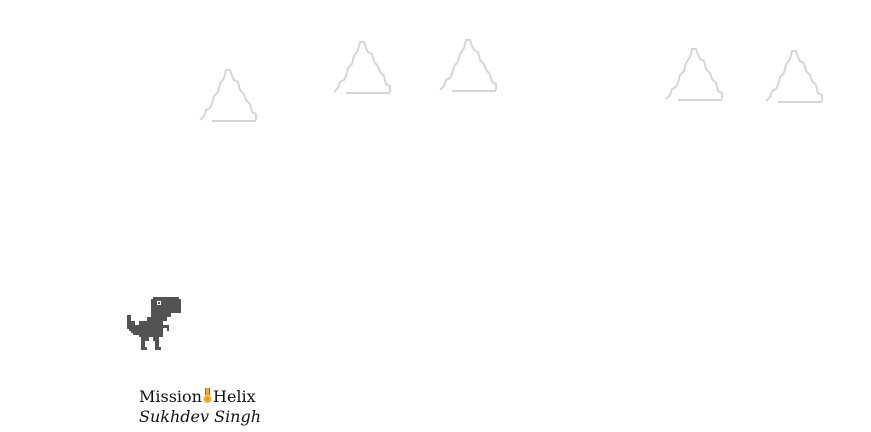 The width and height of the screenshot is (871, 432). I want to click on medal-icon, so click(207, 396).